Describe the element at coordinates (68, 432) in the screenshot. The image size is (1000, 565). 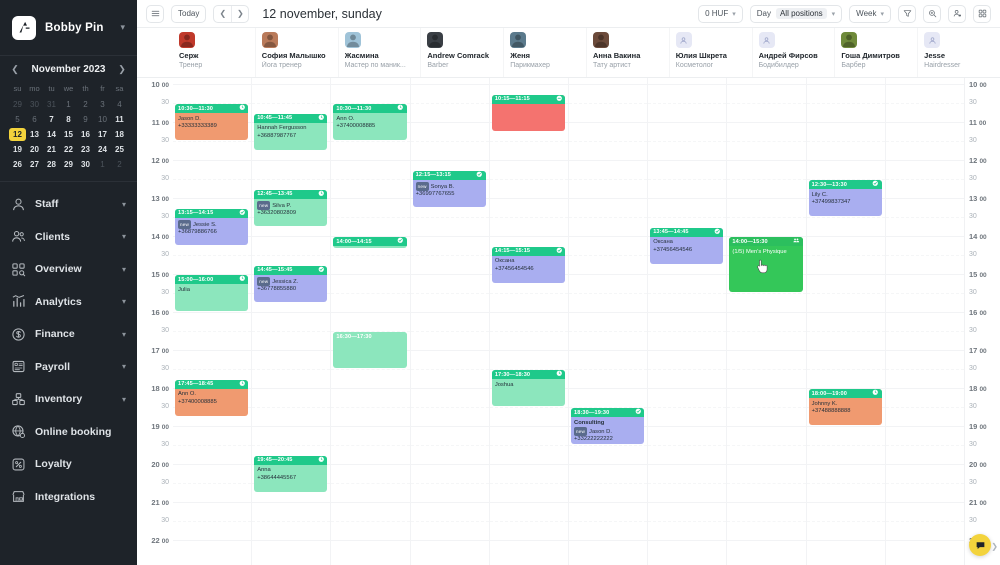
I see `sidebar-item-online-booking: Online booking` at that location.